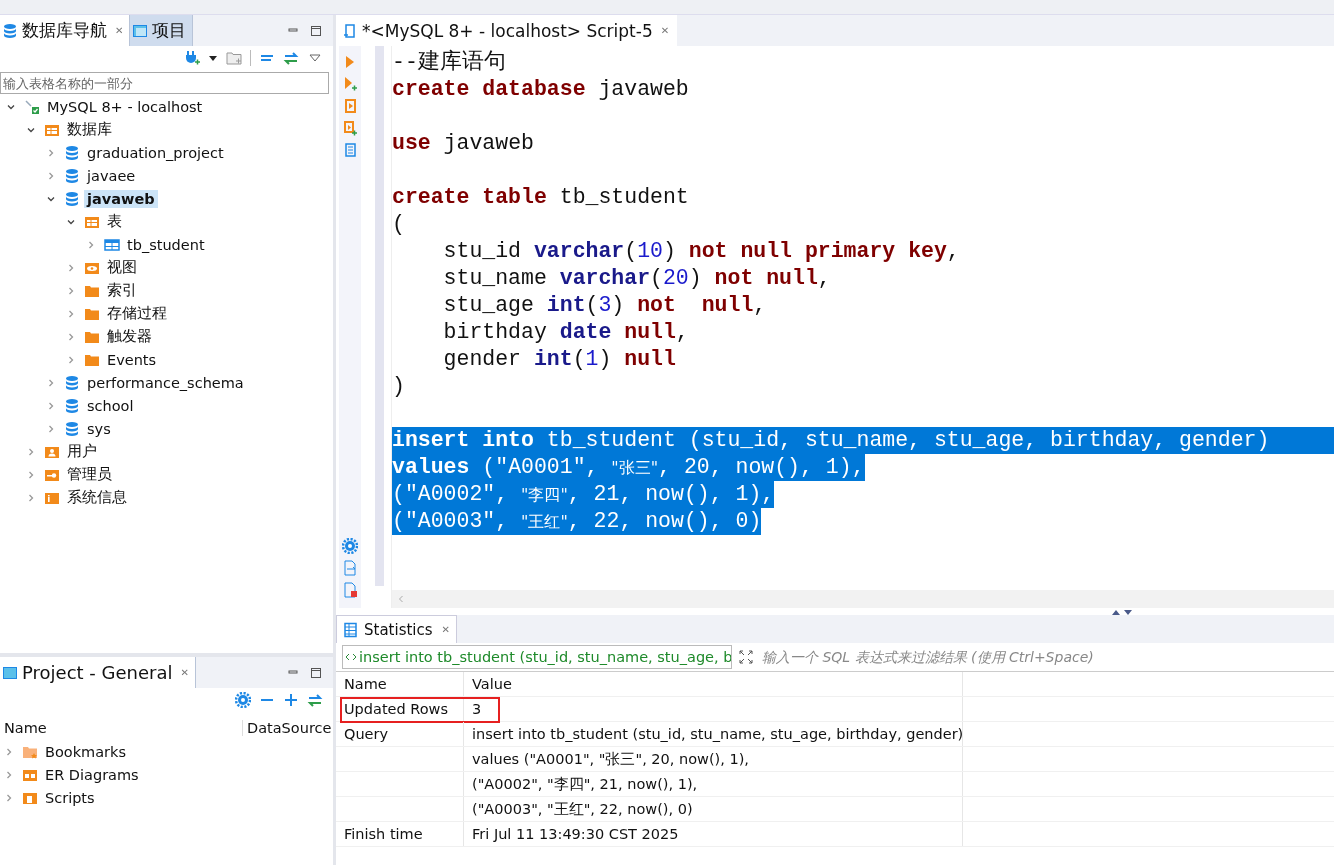 The height and width of the screenshot is (865, 1334). What do you see at coordinates (137, 313) in the screenshot?
I see `tree-item: 存储过程` at bounding box center [137, 313].